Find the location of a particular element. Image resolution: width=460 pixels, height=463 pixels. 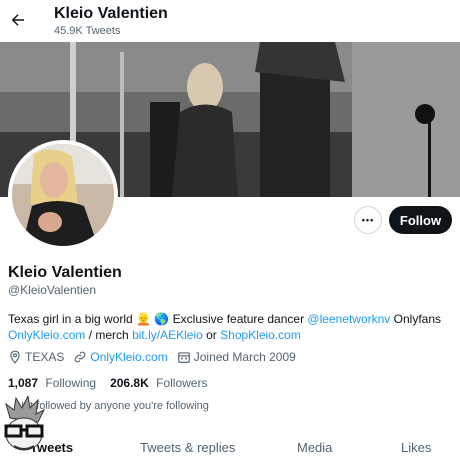

back-button is located at coordinates (18, 20).